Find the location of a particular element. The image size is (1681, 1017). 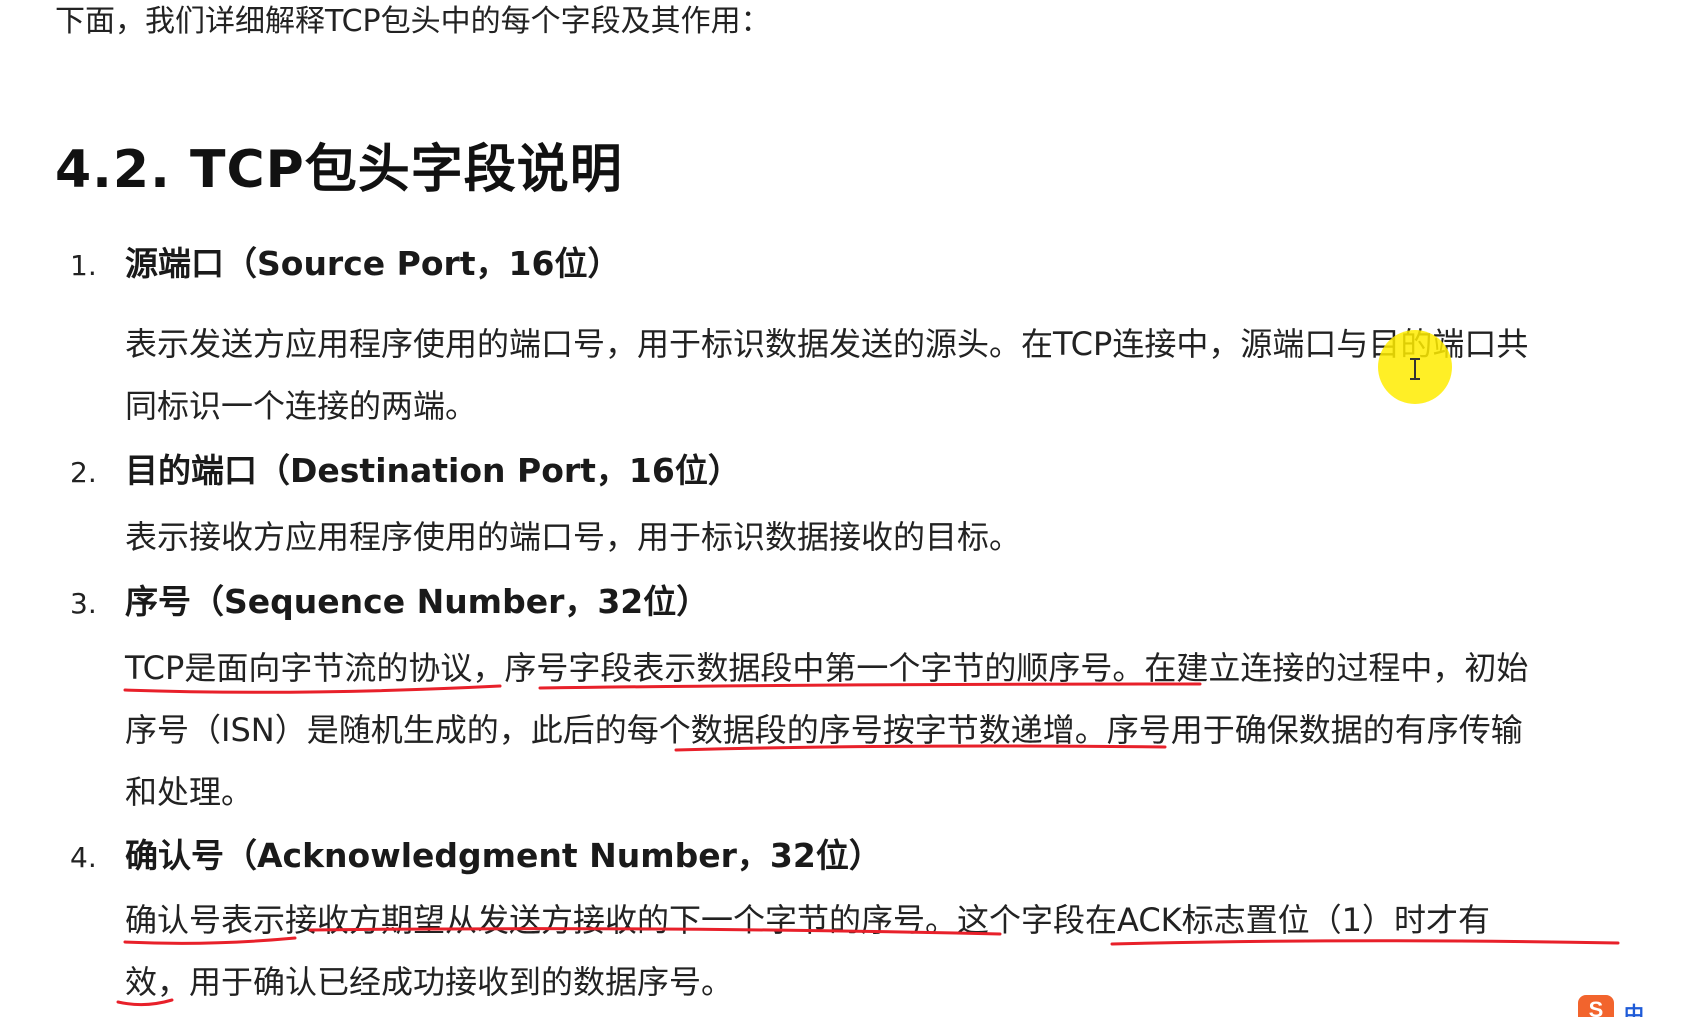

ime-logo-icon: S is located at coordinates (1596, 1006).